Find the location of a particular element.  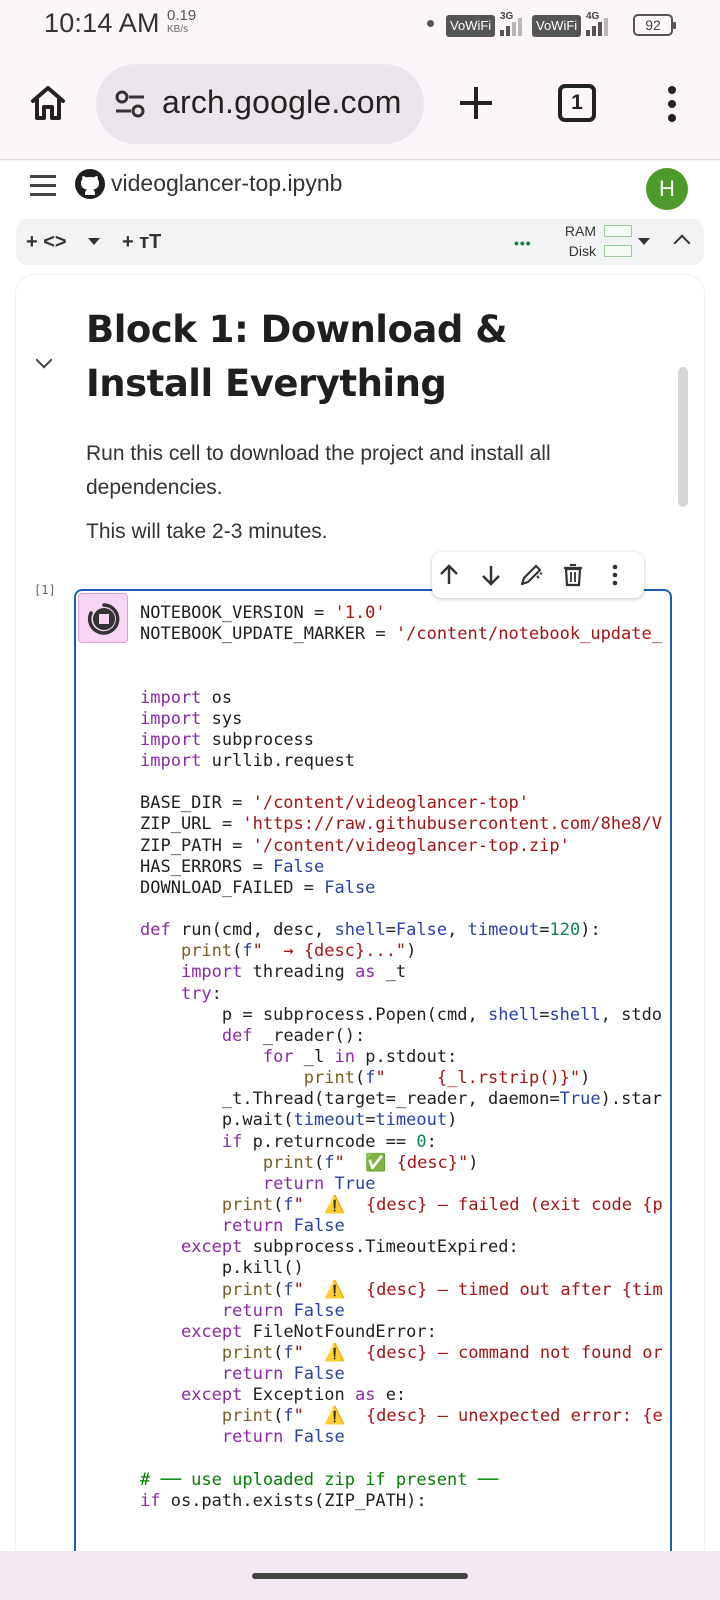

disk-label: Disk is located at coordinates (582, 251).